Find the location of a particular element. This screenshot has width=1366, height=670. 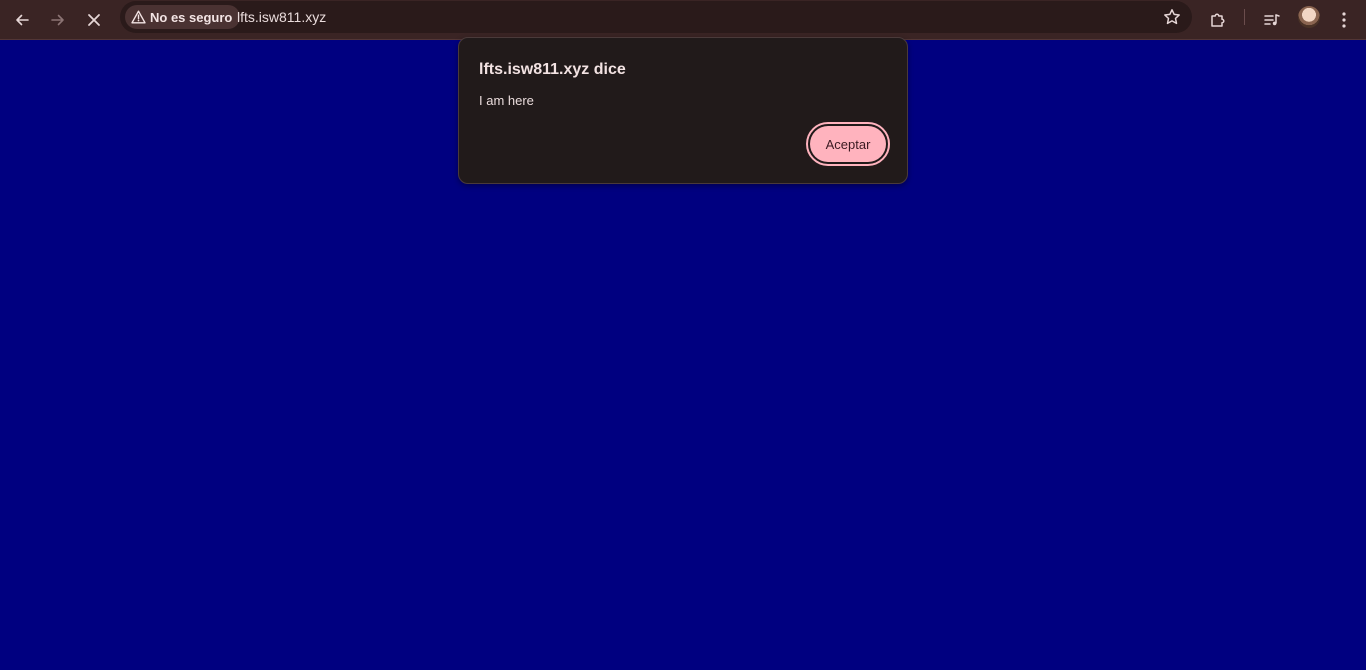

media-controls-icon is located at coordinates (1272, 20).